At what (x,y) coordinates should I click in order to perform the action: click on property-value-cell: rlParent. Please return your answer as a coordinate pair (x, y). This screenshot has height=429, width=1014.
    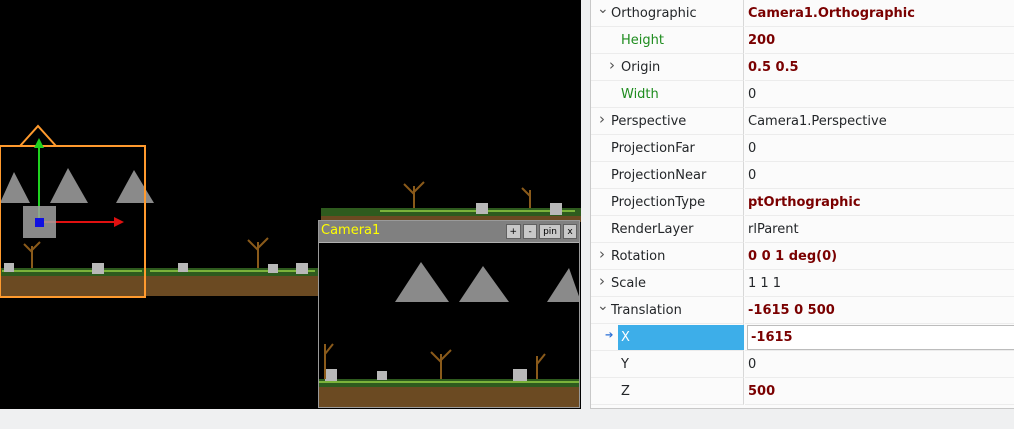
    Looking at the image, I should click on (879, 229).